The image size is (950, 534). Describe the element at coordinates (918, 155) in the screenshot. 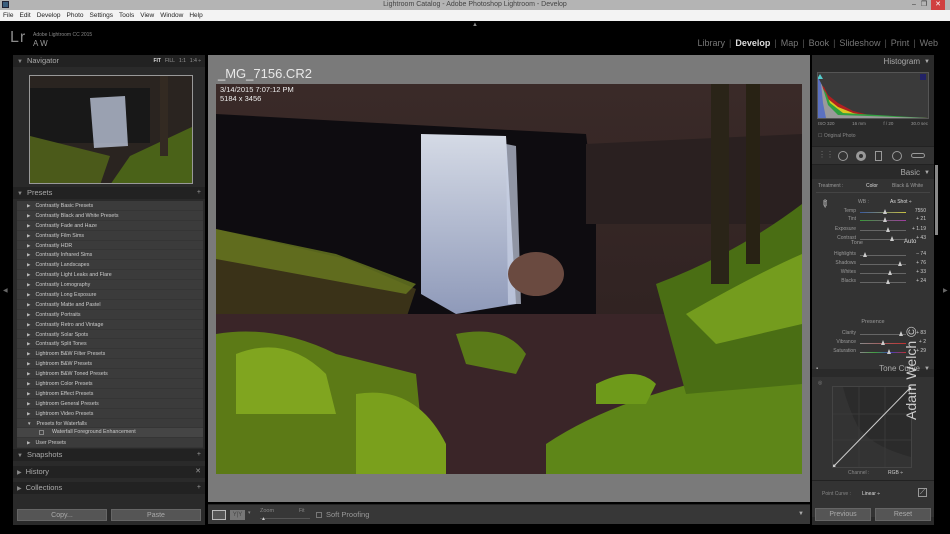

I see `adjustment-brush-icon` at that location.